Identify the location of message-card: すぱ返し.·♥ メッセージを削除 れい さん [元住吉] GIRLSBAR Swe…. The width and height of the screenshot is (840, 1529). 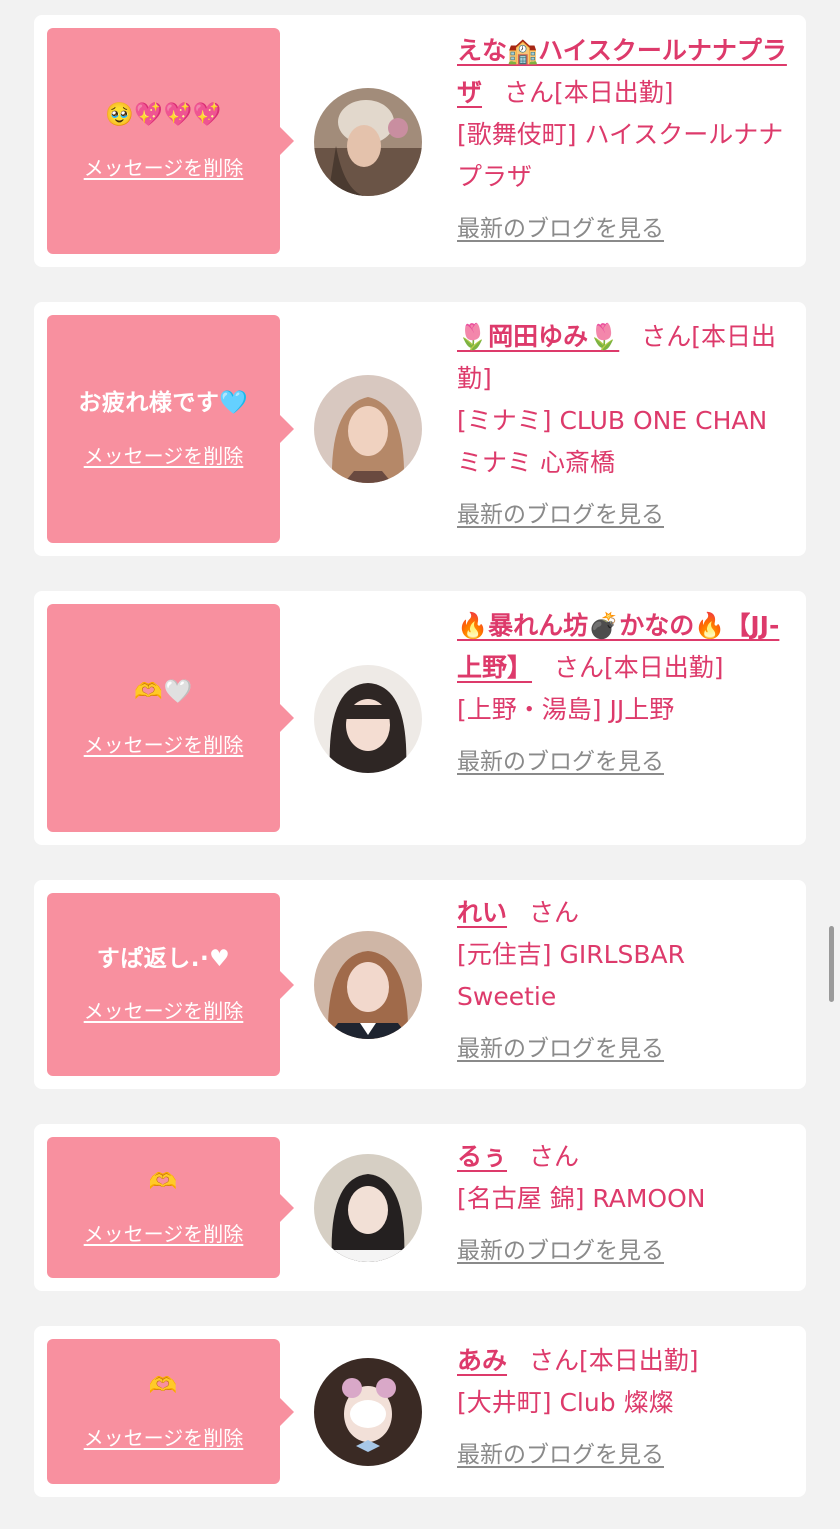
(420, 984).